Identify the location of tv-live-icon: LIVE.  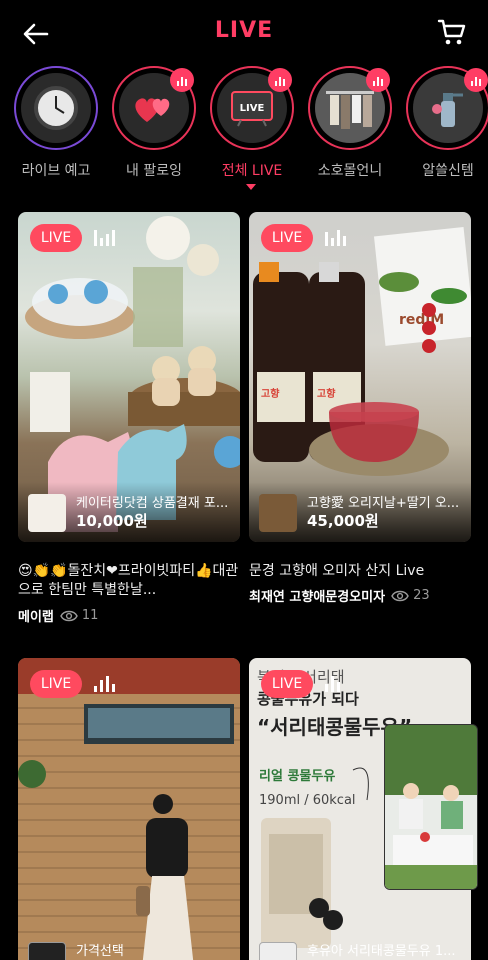
(252, 109).